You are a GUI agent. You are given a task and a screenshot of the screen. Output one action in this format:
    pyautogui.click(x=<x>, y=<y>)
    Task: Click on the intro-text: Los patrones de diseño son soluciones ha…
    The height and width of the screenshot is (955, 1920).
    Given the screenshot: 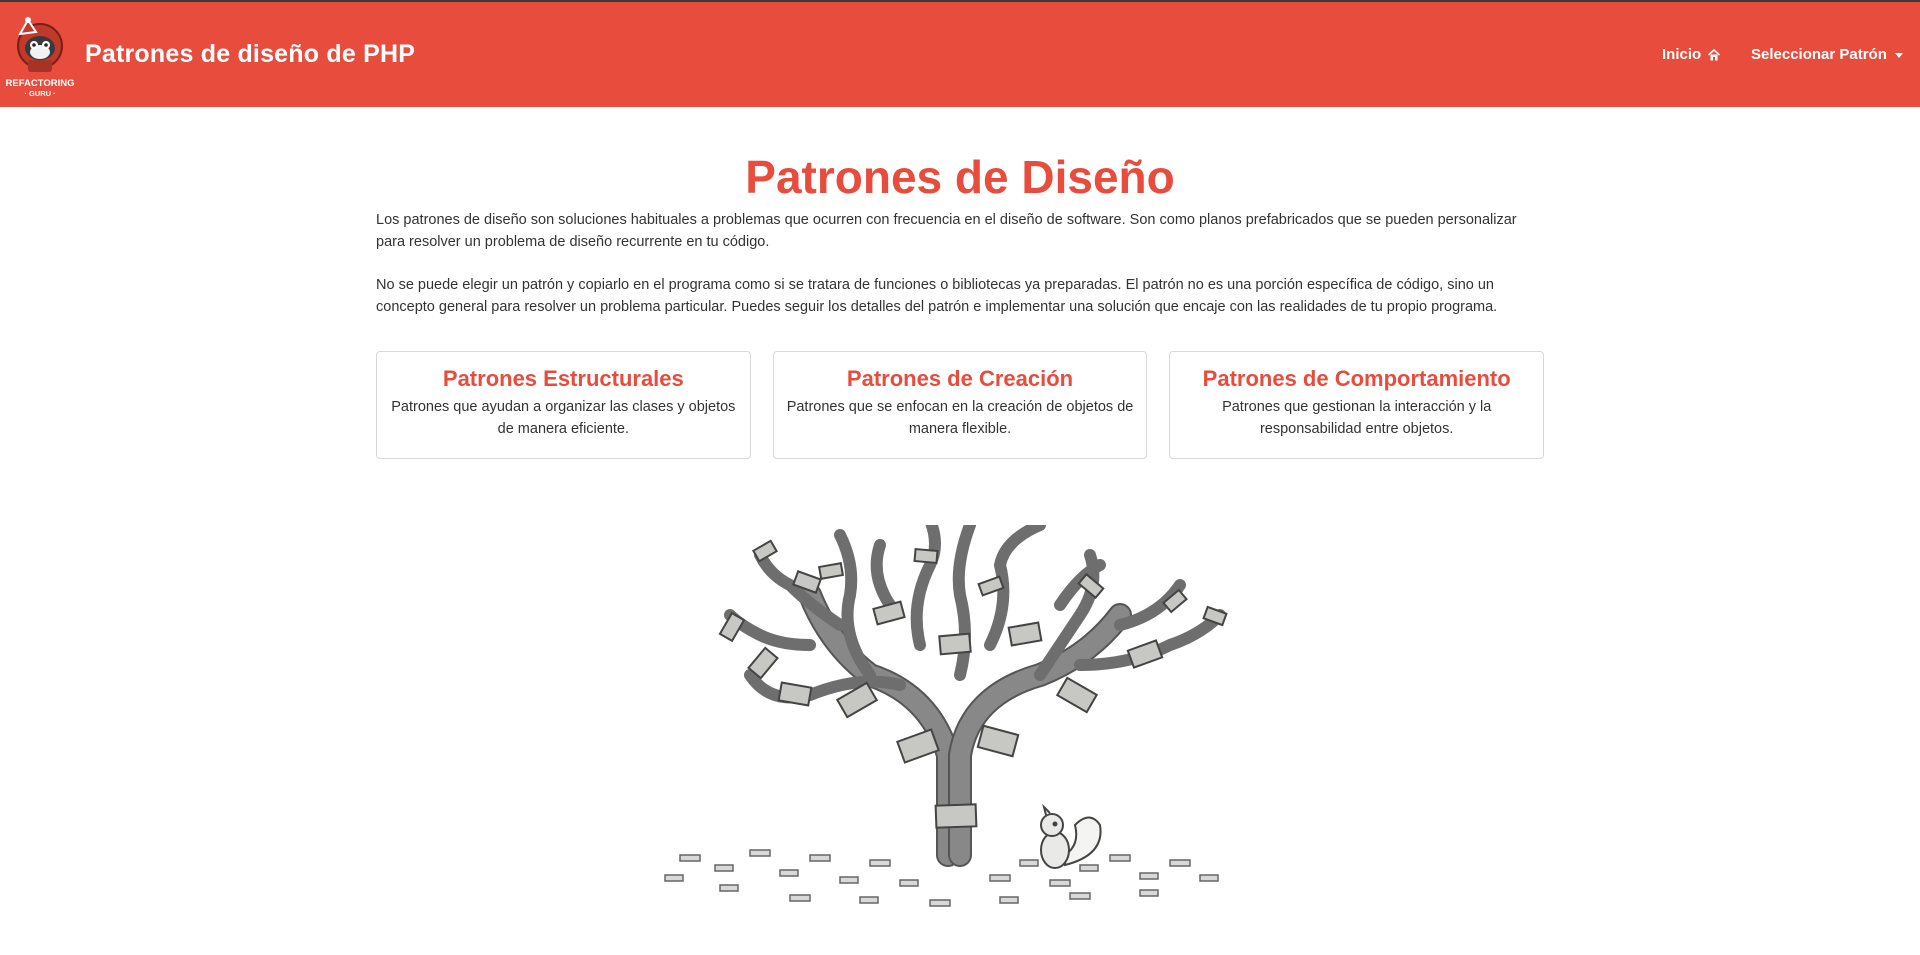 What is the action you would take?
    pyautogui.click(x=960, y=263)
    